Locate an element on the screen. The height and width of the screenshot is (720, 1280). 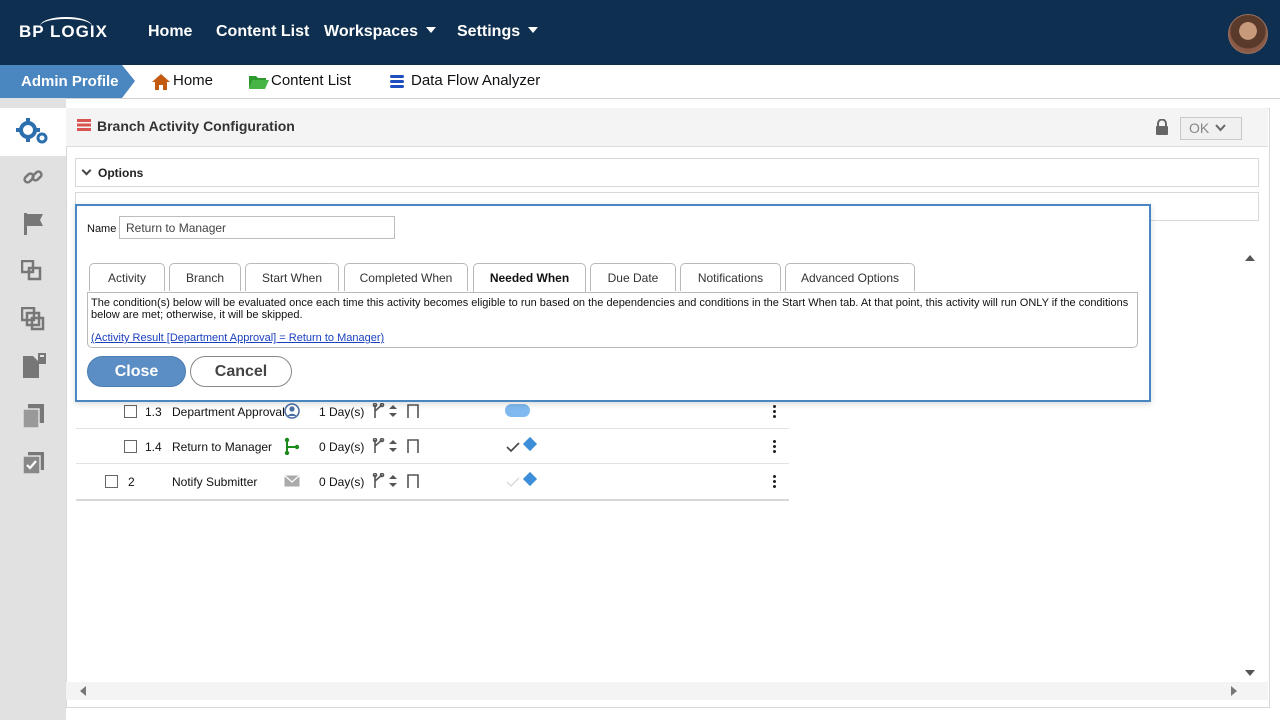
task-check-icon is located at coordinates (34, 463).